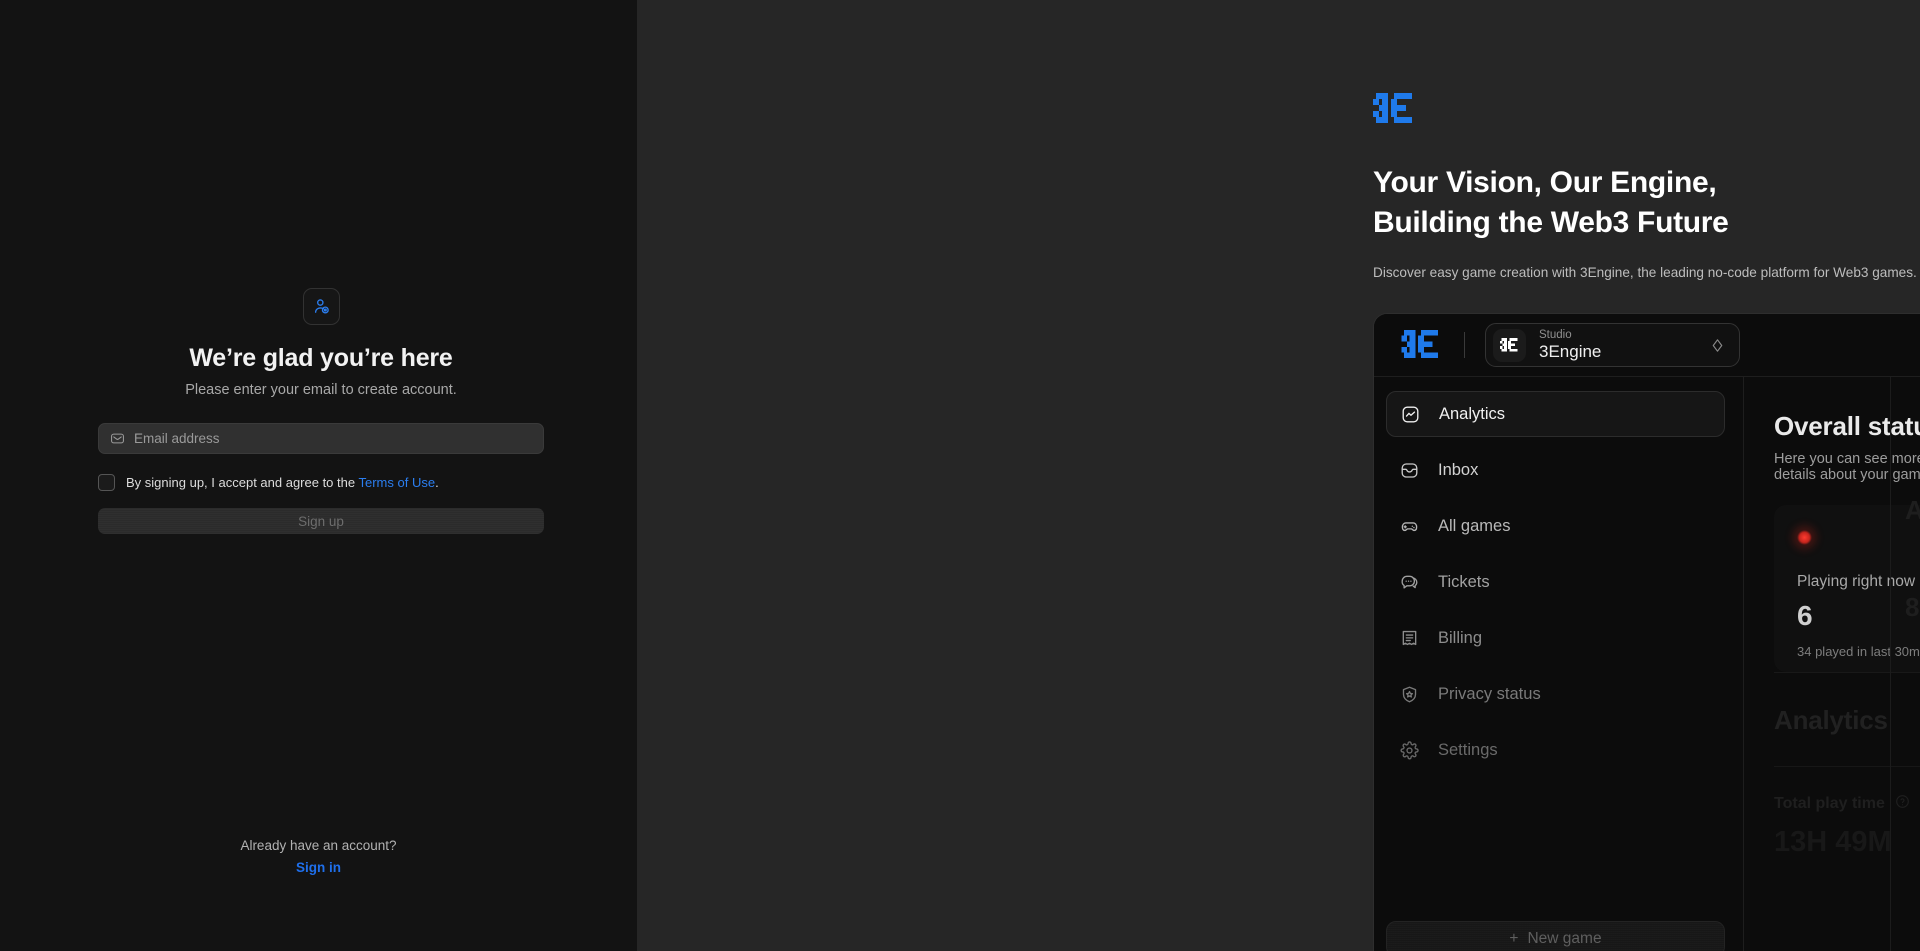  Describe the element at coordinates (1829, 803) in the screenshot. I see `total-play-time-label: Total play time` at that location.